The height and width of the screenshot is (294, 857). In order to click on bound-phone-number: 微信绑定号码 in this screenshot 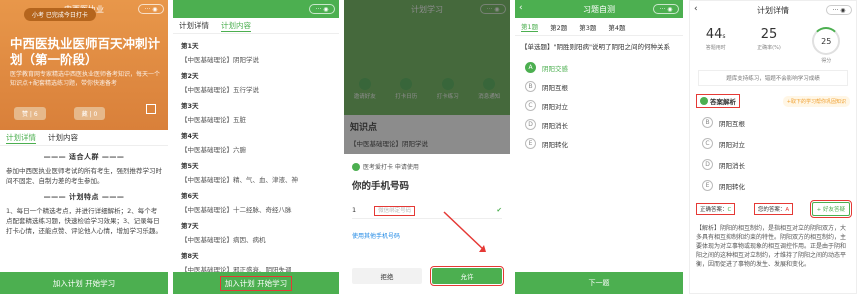, I will do `click(395, 211)`.